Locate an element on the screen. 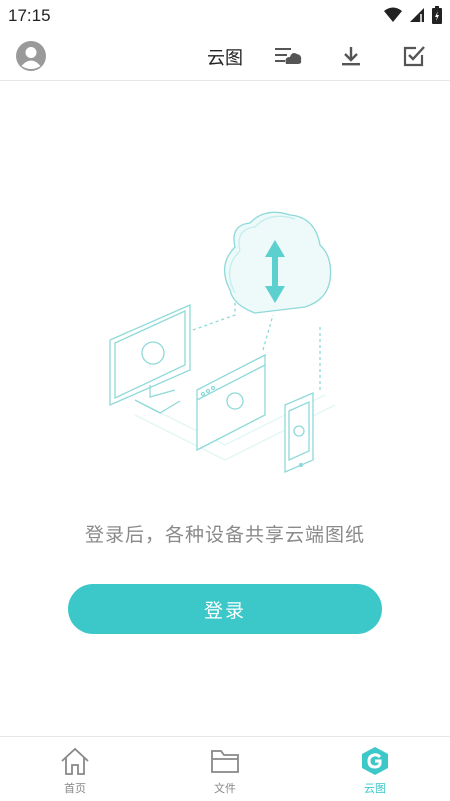  nav-item-files: 文件 is located at coordinates (225, 769).